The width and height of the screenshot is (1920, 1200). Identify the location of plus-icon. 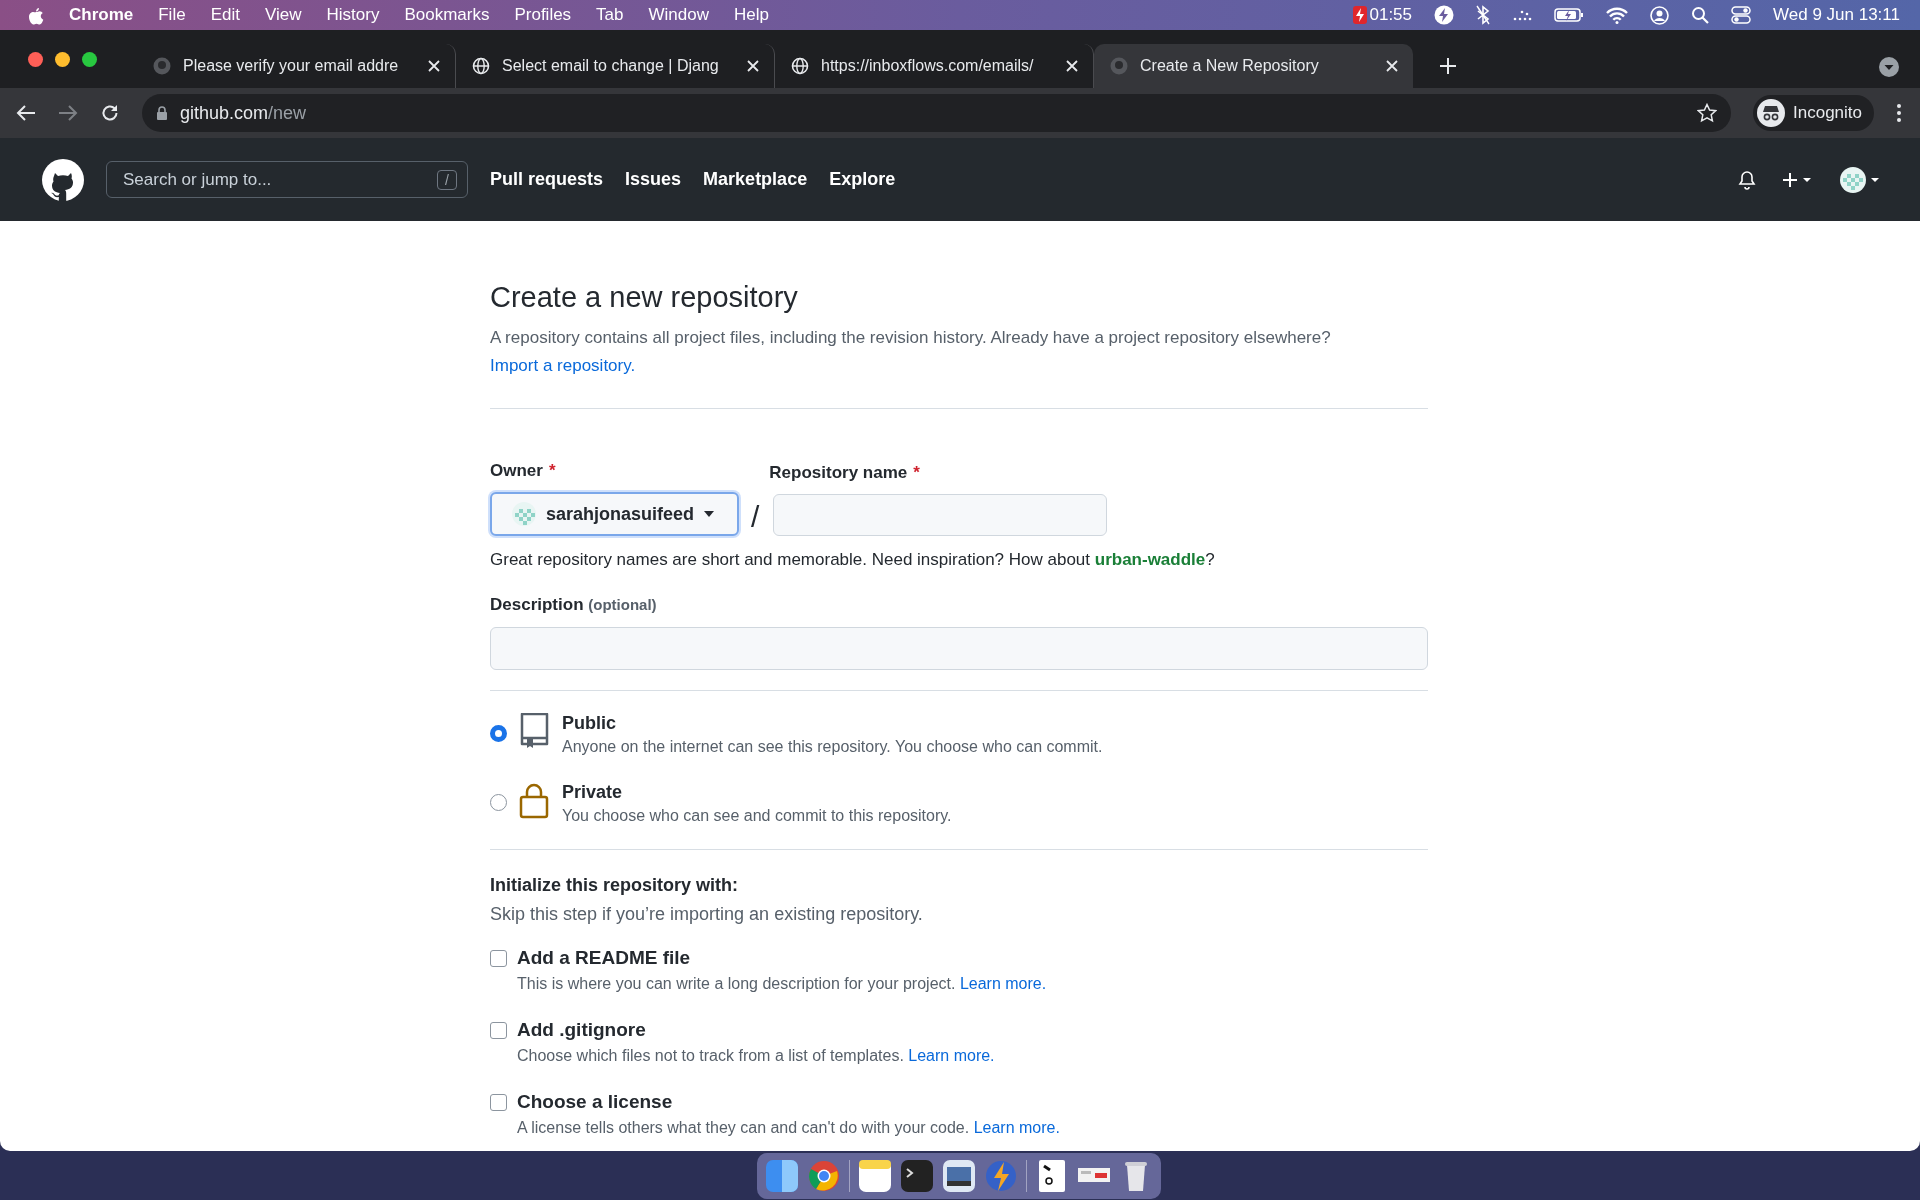
(1448, 66).